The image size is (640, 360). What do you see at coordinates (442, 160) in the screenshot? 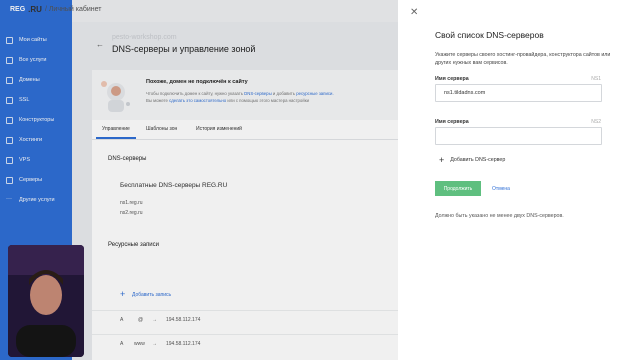
I see `plus-icon: +` at bounding box center [442, 160].